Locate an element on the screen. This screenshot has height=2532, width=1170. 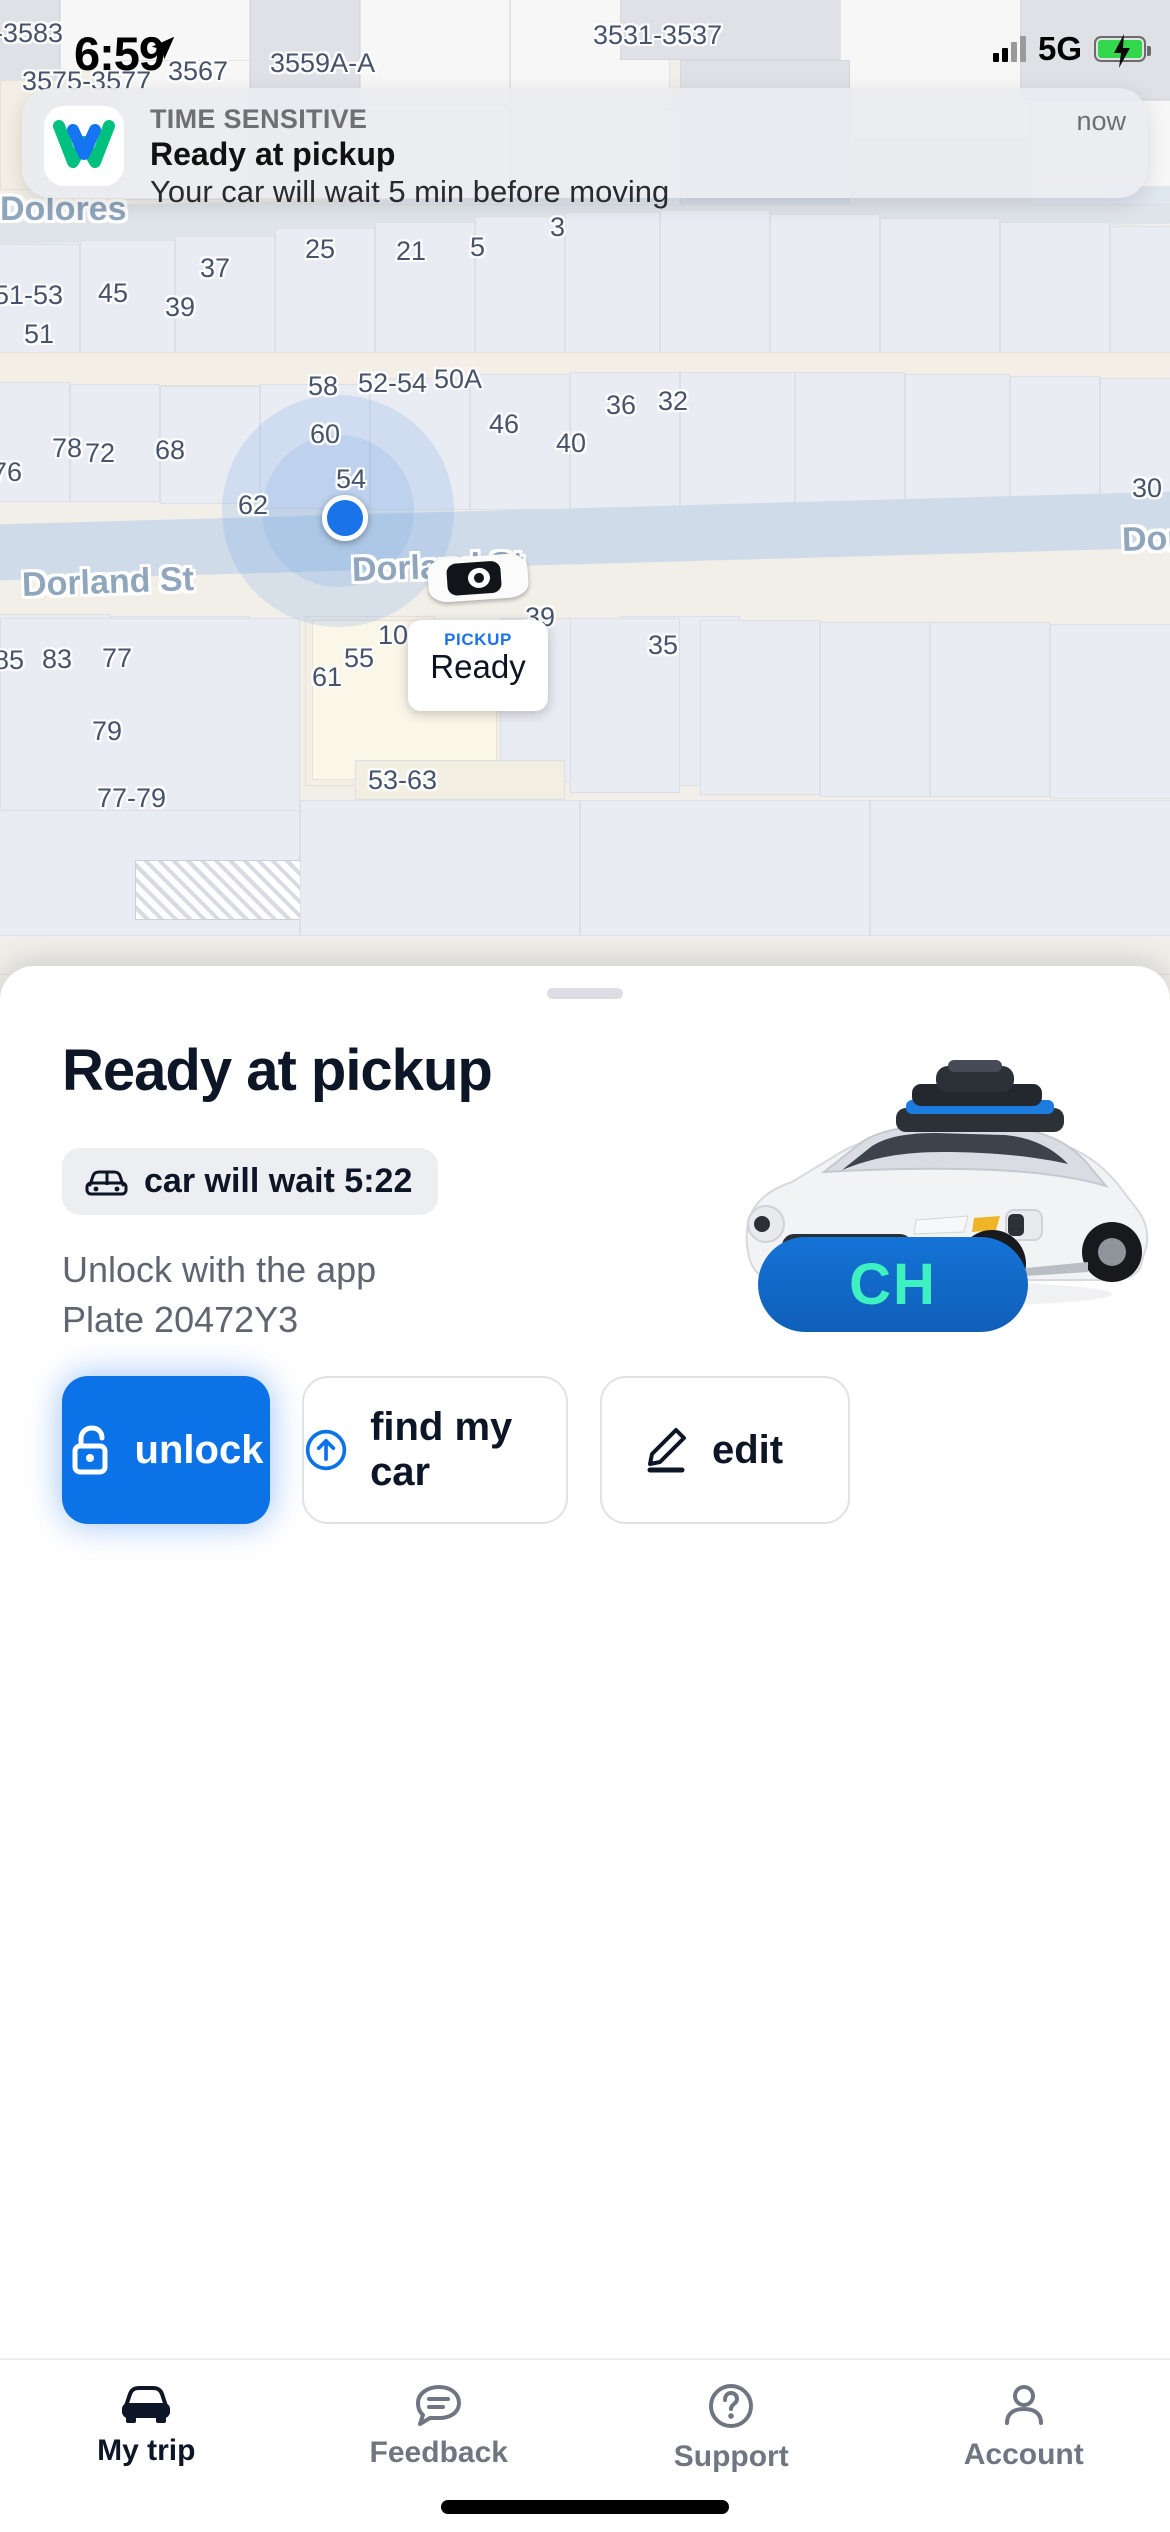
map-address-label: 21 is located at coordinates (411, 251).